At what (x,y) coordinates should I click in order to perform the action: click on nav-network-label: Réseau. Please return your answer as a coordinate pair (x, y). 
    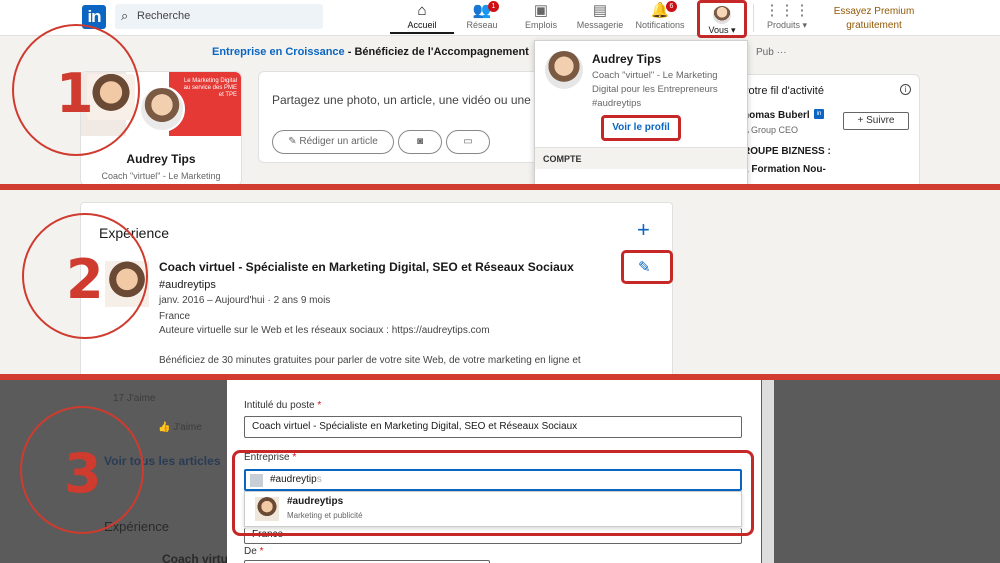
    Looking at the image, I should click on (482, 25).